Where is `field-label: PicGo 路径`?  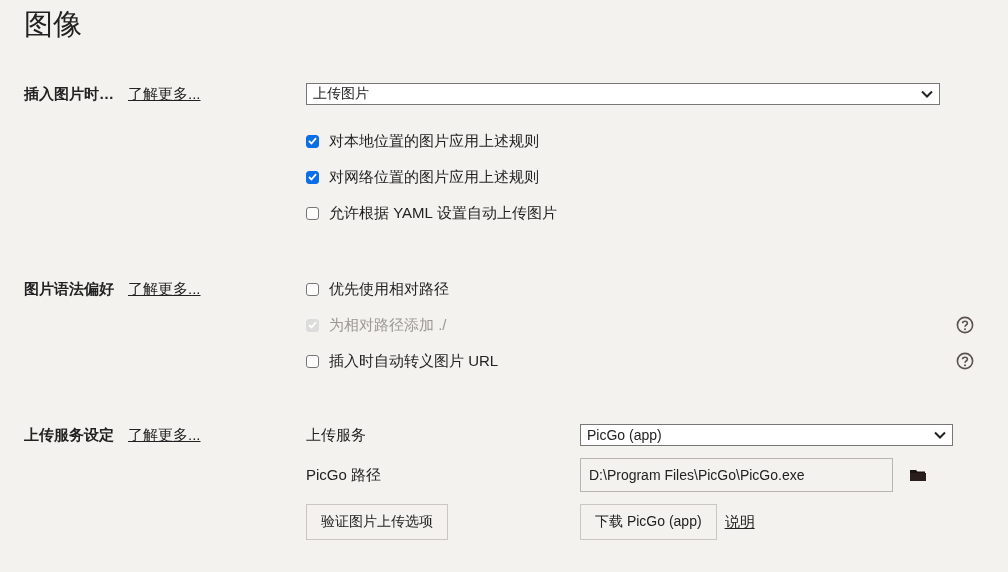
field-label: PicGo 路径 is located at coordinates (344, 475).